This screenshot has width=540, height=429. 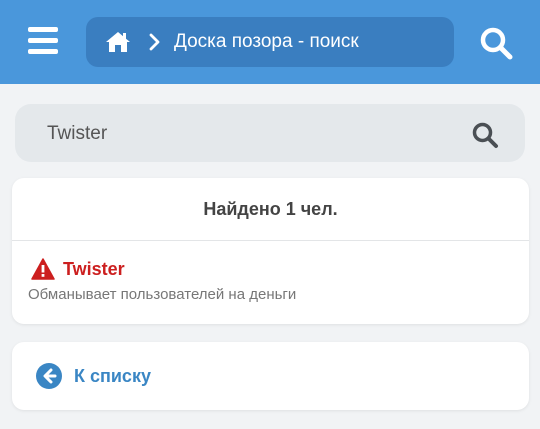 What do you see at coordinates (49, 376) in the screenshot?
I see `arrow-left-circle-icon` at bounding box center [49, 376].